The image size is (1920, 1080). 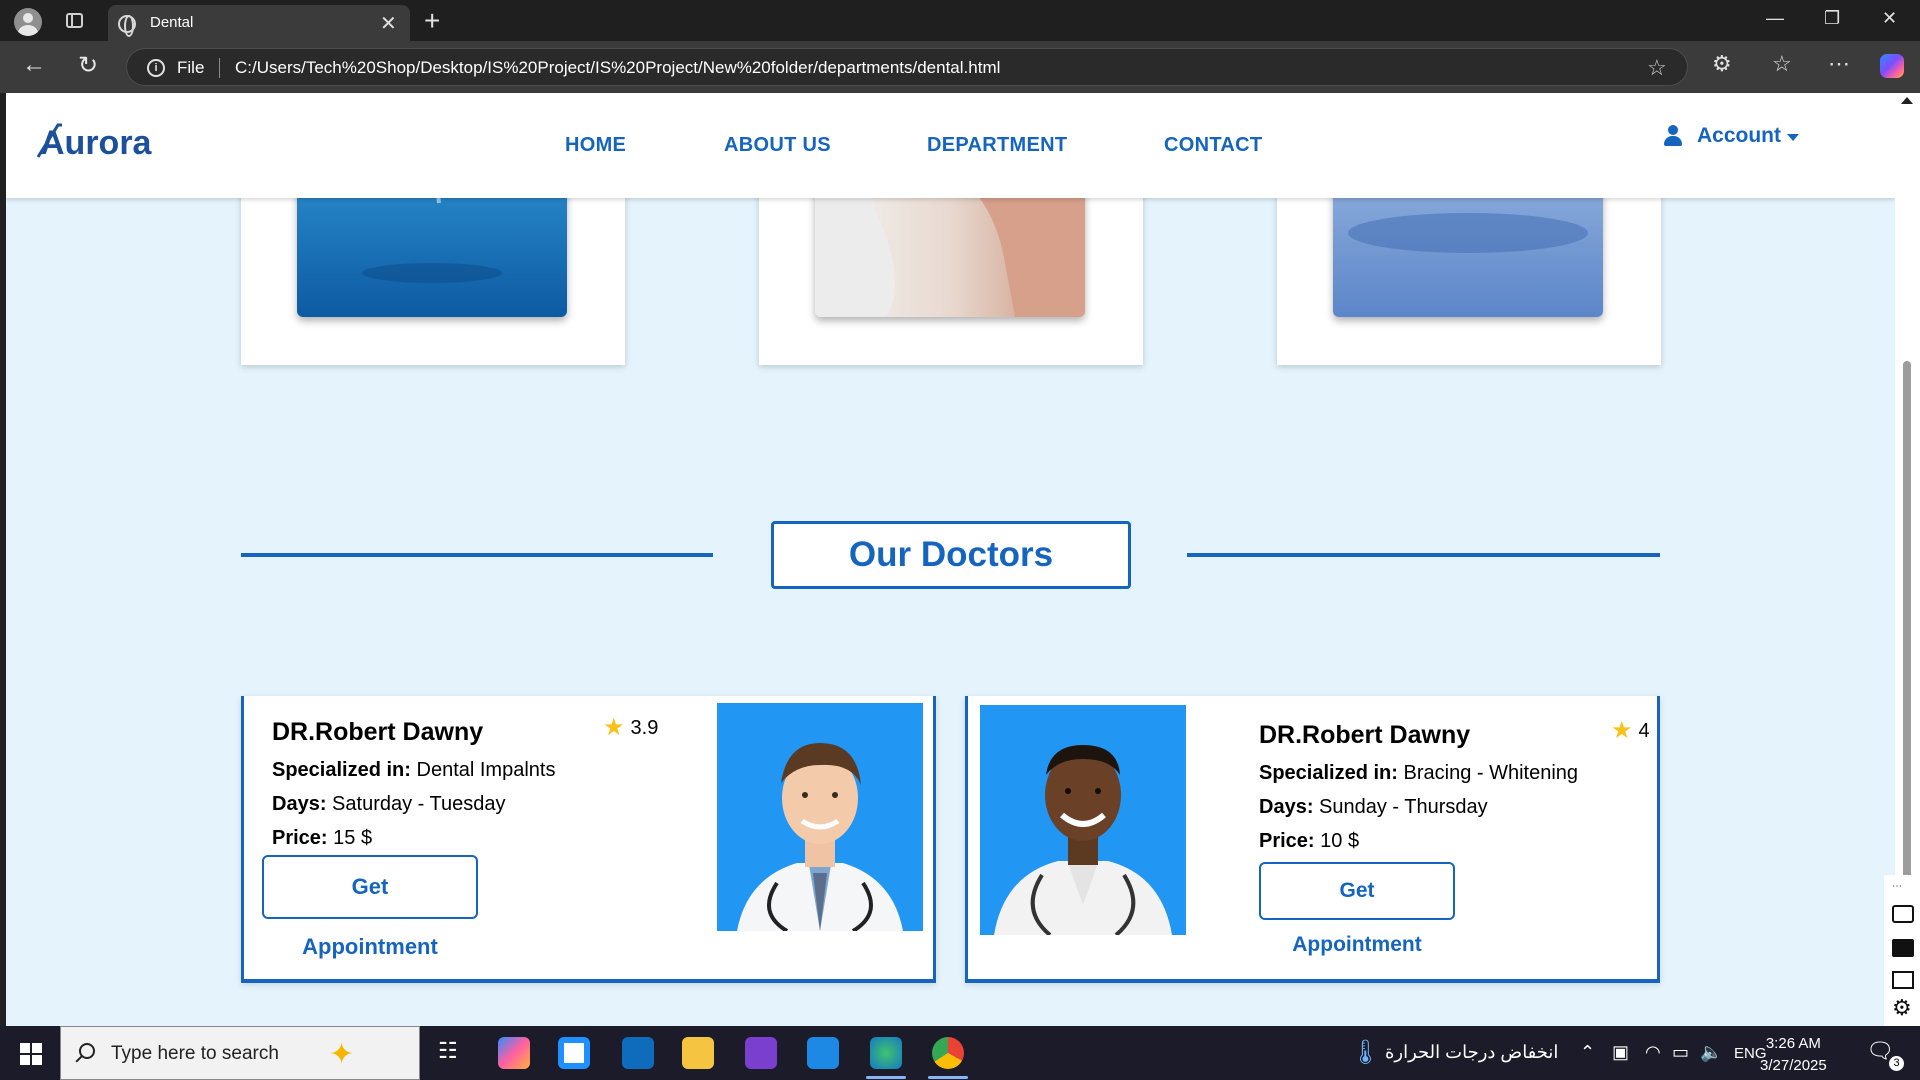 What do you see at coordinates (886, 1053) in the screenshot?
I see `edge-app-icon` at bounding box center [886, 1053].